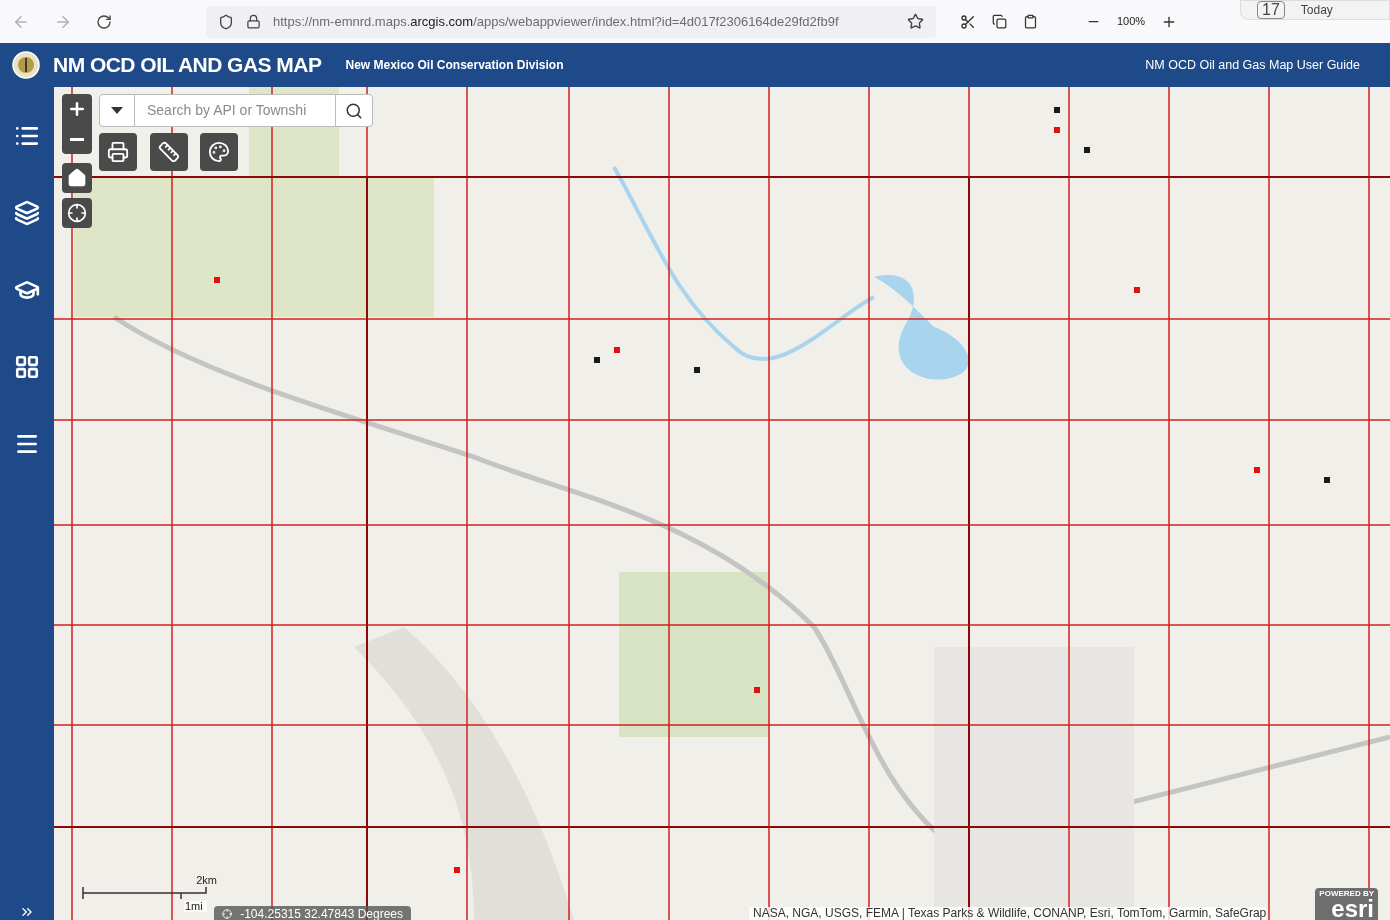  I want to click on home-button, so click(77, 178).